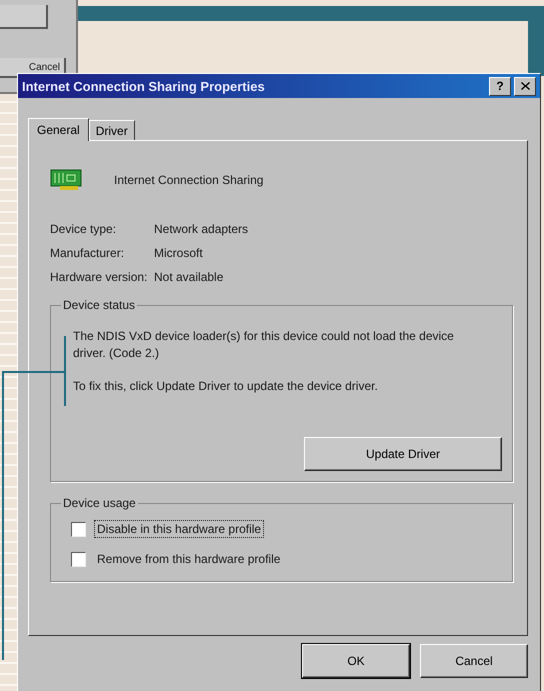 This screenshot has width=544, height=691. I want to click on network-card-icon, so click(67, 180).